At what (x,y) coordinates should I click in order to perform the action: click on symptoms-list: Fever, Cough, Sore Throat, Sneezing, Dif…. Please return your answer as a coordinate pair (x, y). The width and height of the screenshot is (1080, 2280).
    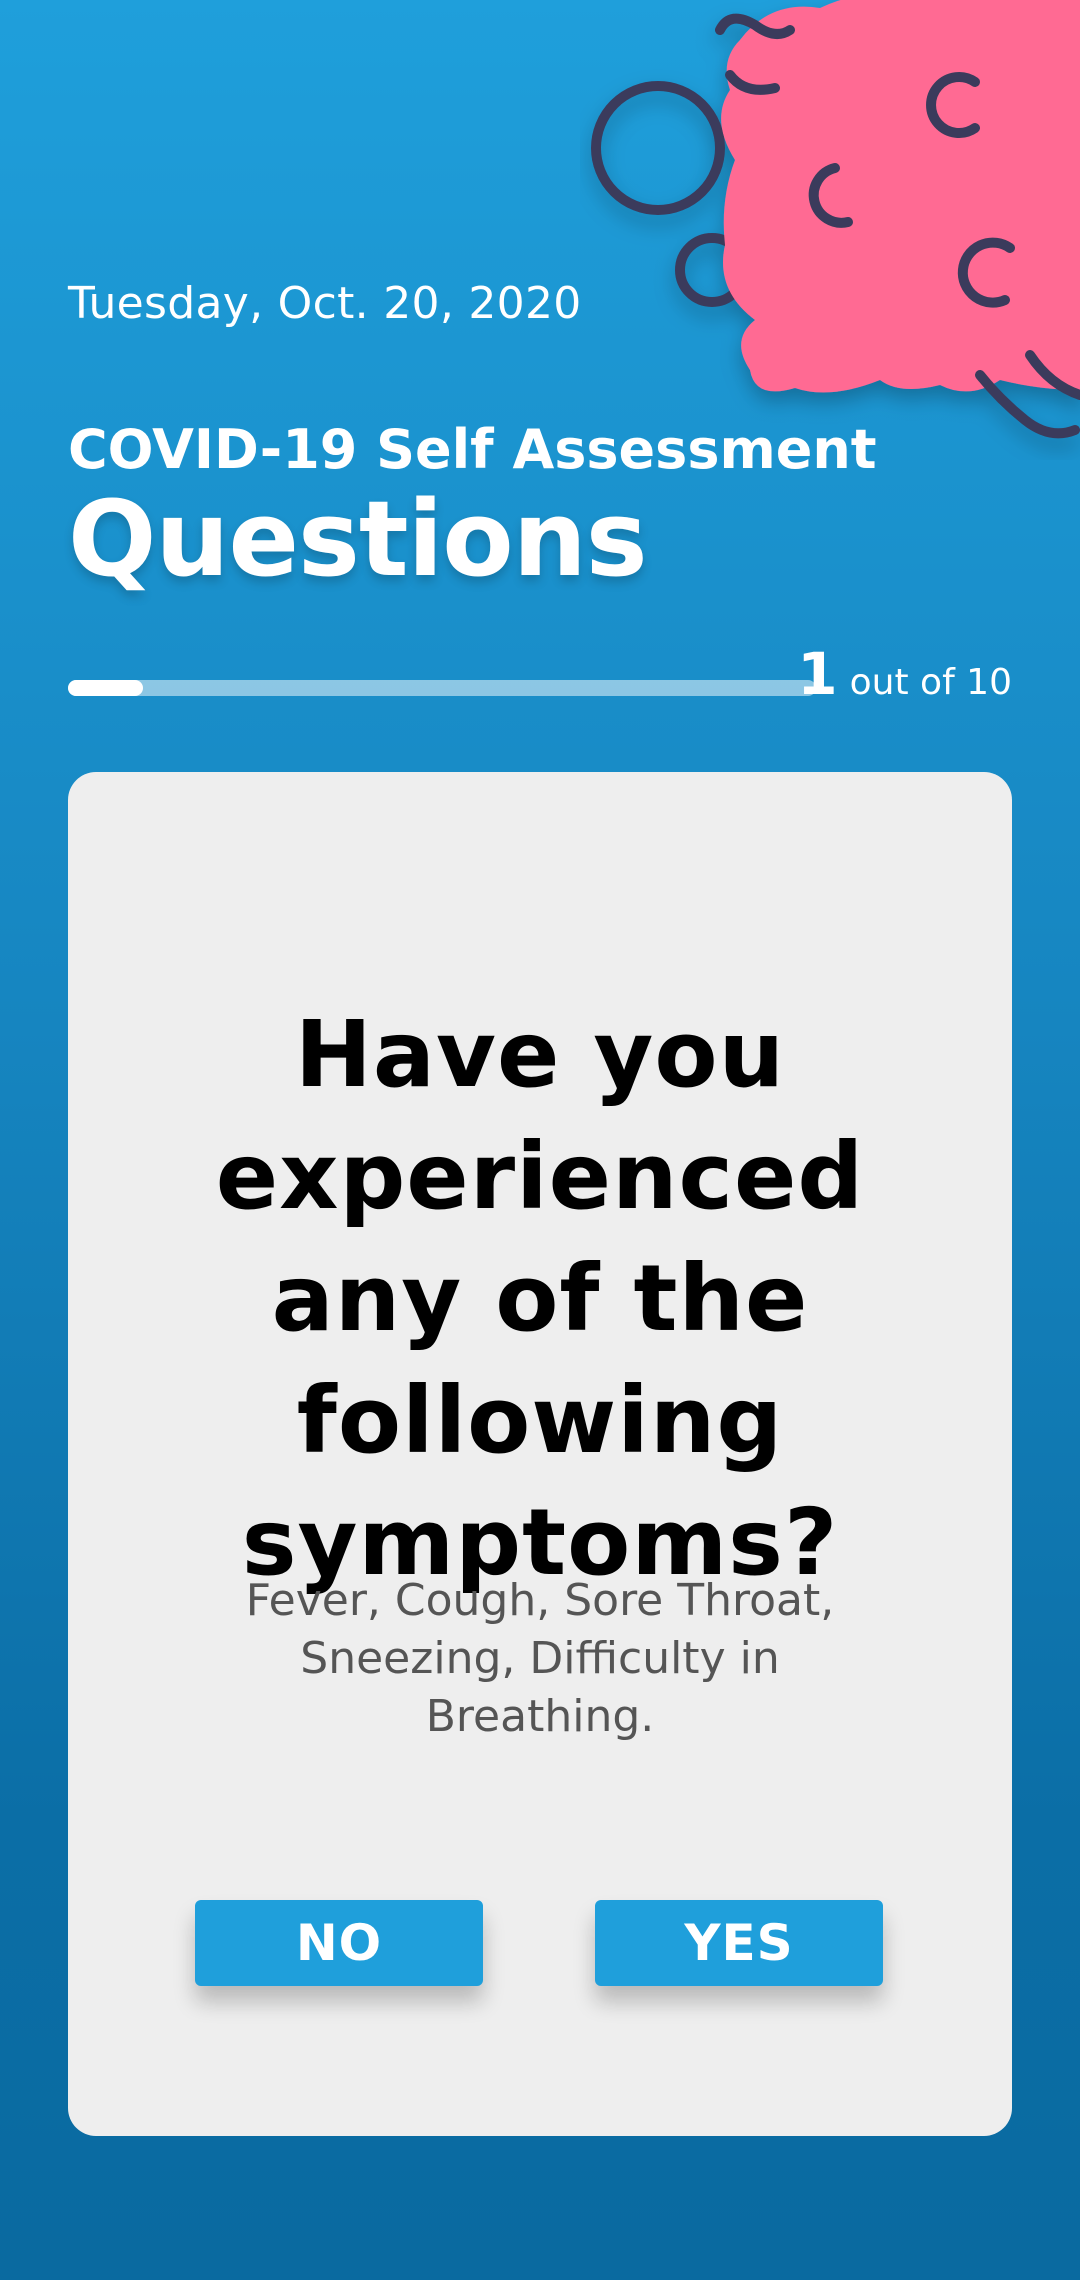
    Looking at the image, I should click on (540, 1658).